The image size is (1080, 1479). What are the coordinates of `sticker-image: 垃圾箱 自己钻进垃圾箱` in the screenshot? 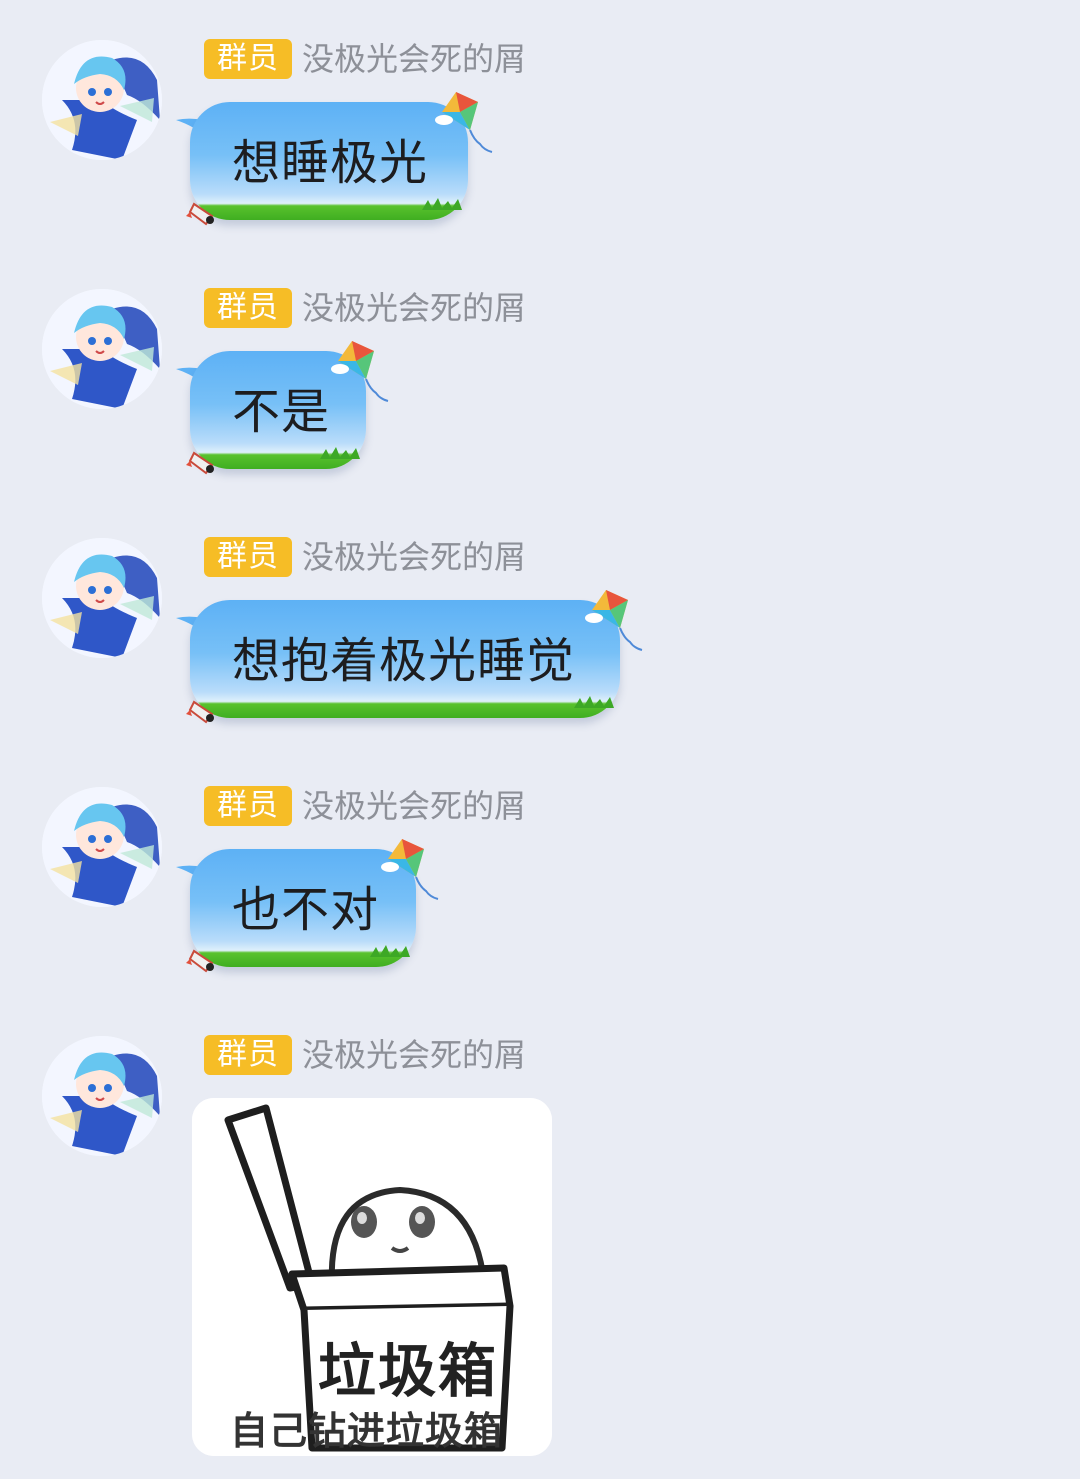 It's located at (372, 1277).